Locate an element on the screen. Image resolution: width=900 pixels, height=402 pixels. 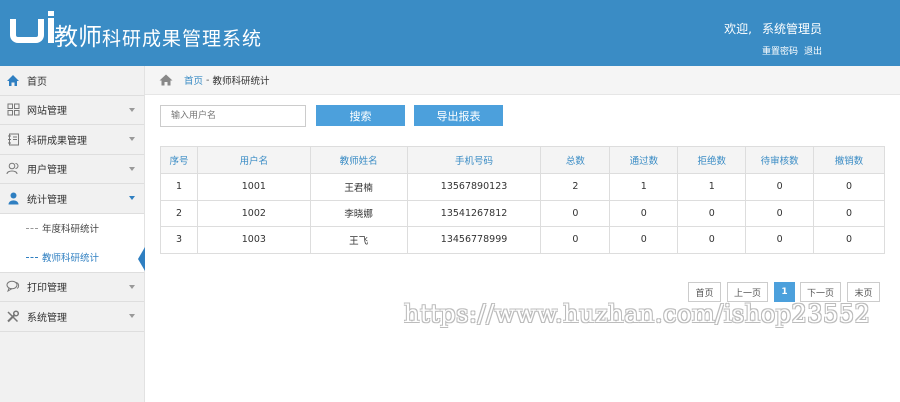
search-button: 搜索 is located at coordinates (360, 115).